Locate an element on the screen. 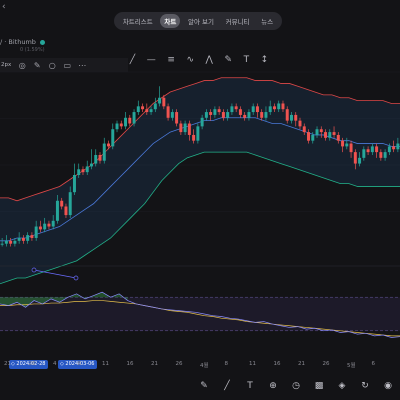 Image resolution: width=400 pixels, height=400 pixels. trend-handle-end is located at coordinates (76, 278).